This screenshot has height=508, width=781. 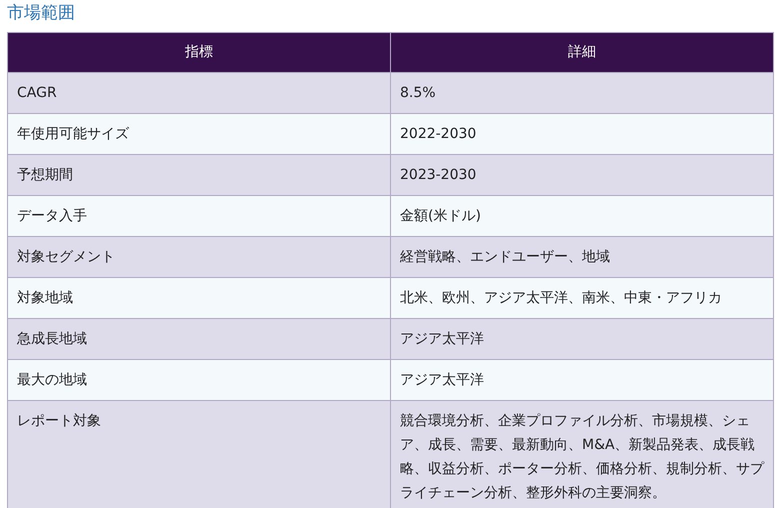 I want to click on section-title: 市場範囲, so click(x=41, y=13).